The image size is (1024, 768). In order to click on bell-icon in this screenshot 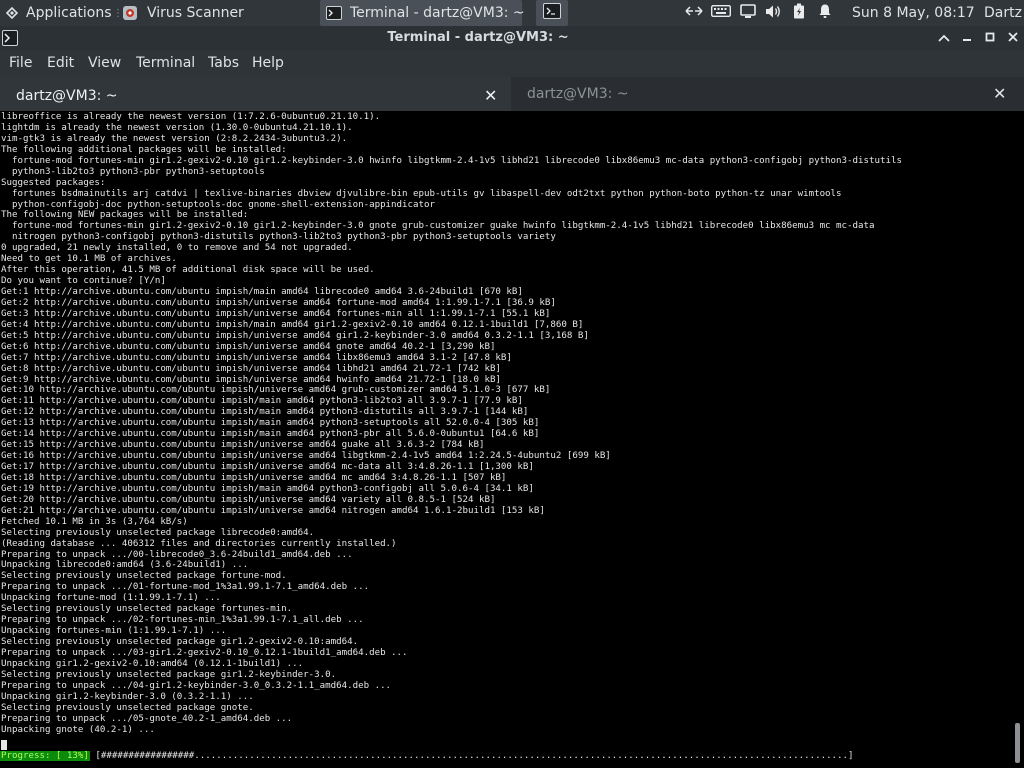, I will do `click(825, 13)`.